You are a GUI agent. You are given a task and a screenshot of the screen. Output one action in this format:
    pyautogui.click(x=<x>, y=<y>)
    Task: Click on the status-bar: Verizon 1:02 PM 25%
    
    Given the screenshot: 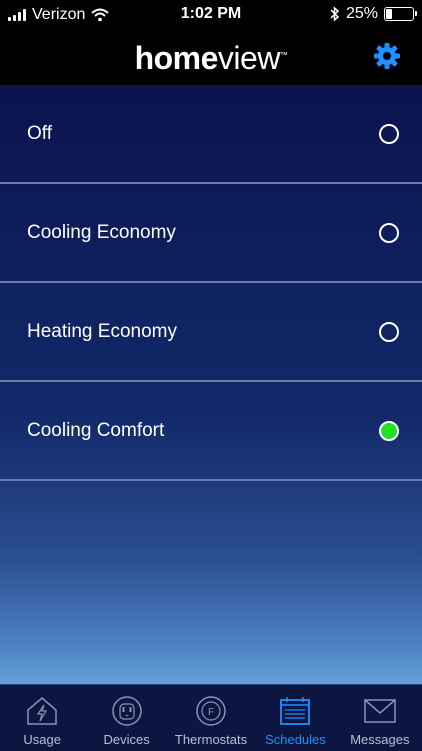 What is the action you would take?
    pyautogui.click(x=211, y=15)
    